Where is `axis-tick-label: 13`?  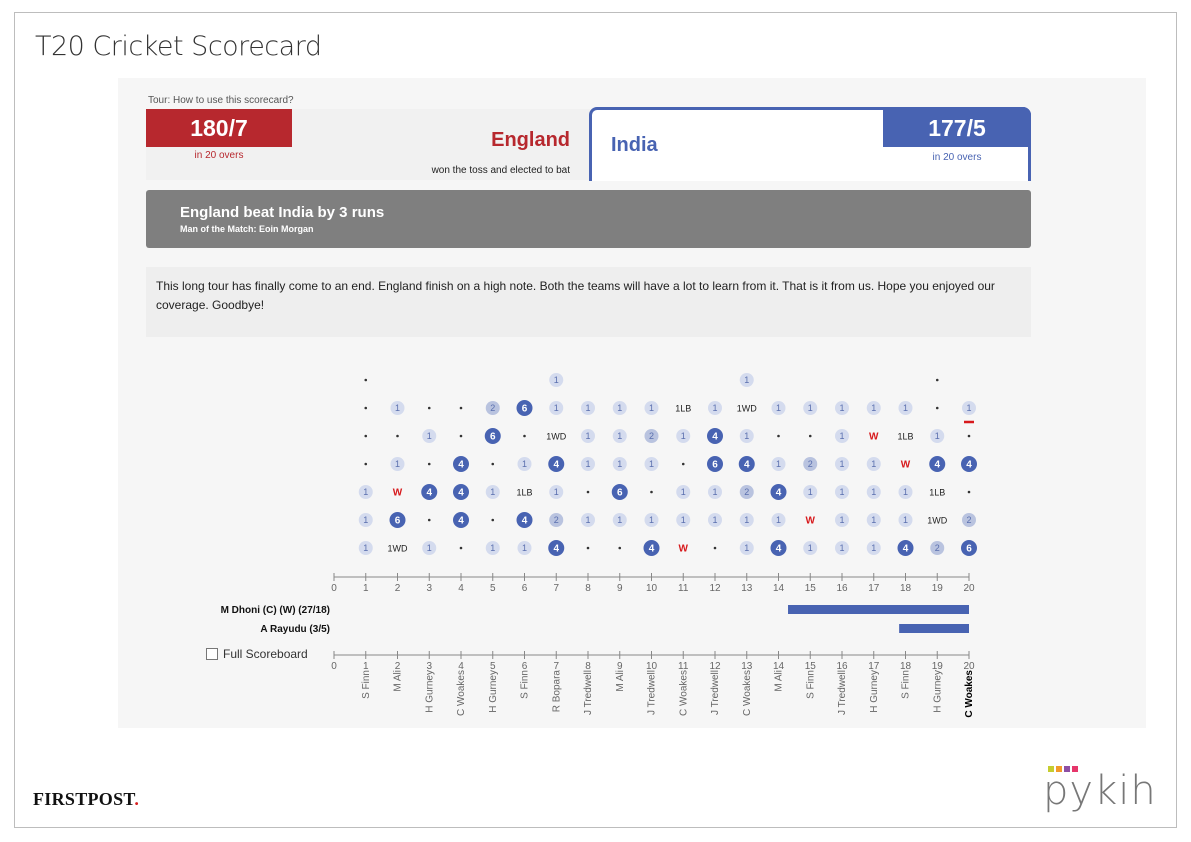 axis-tick-label: 13 is located at coordinates (747, 588).